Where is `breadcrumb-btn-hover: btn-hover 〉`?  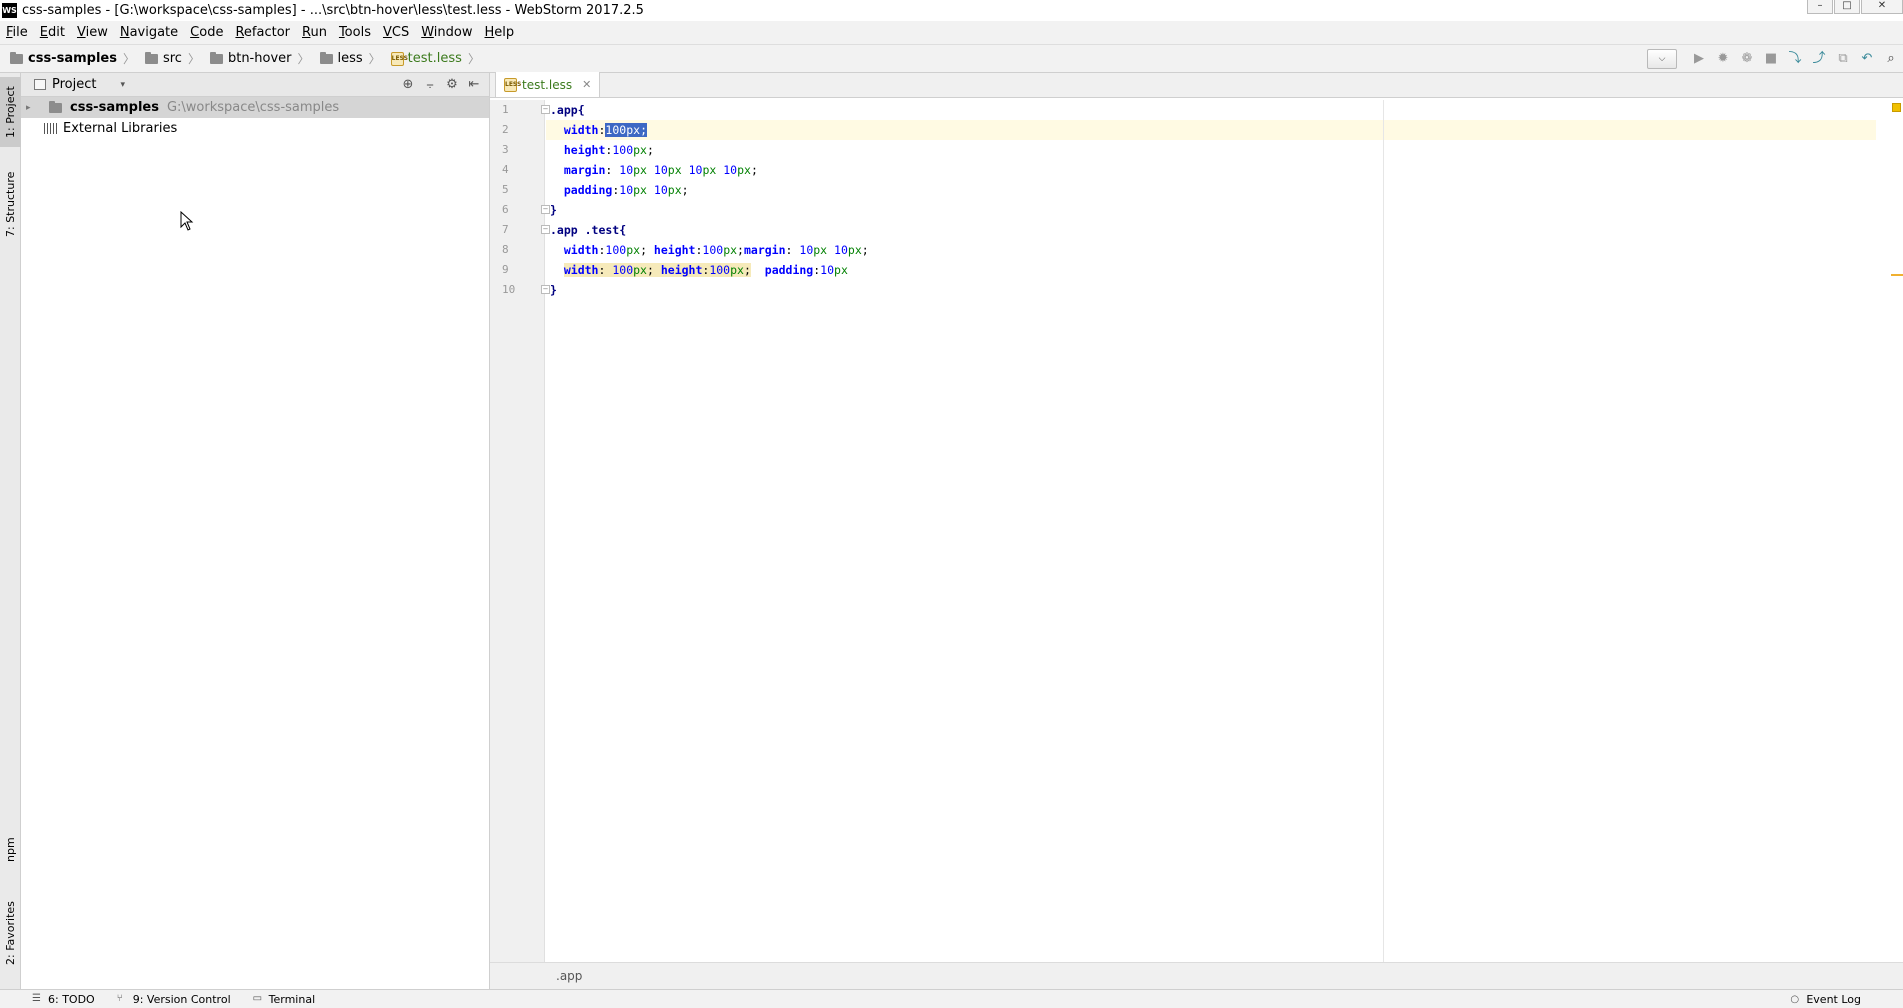
breadcrumb-btn-hover: btn-hover 〉 is located at coordinates (255, 59).